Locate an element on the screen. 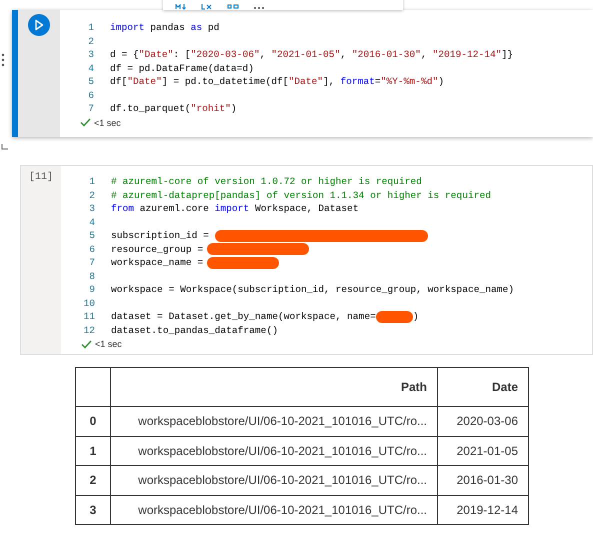 The height and width of the screenshot is (540, 593). line-number: 12 is located at coordinates (88, 330).